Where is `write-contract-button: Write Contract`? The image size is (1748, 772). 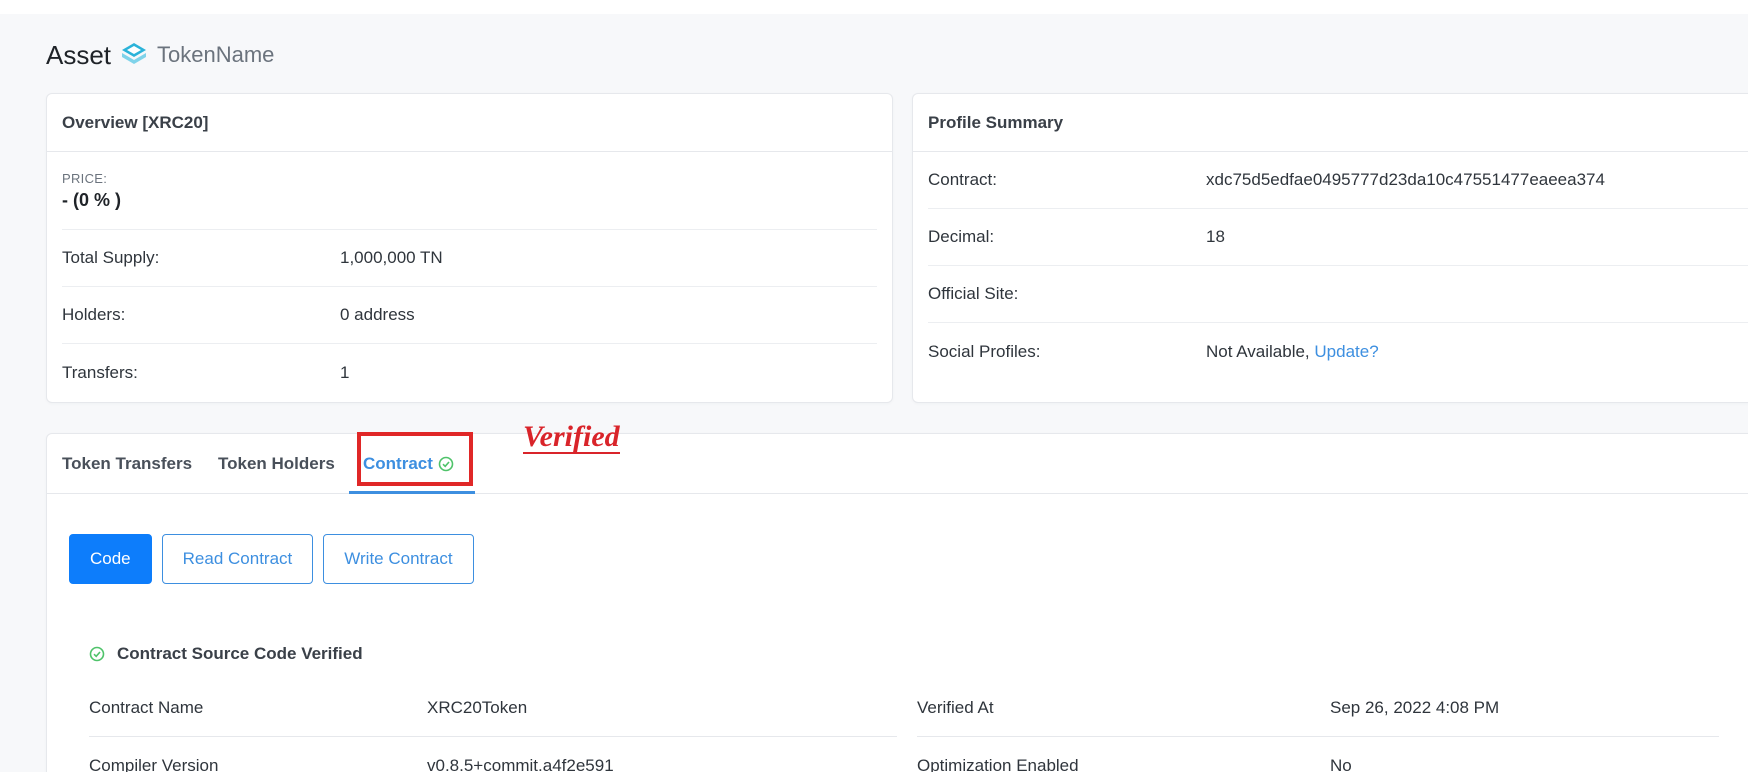 write-contract-button: Write Contract is located at coordinates (398, 559).